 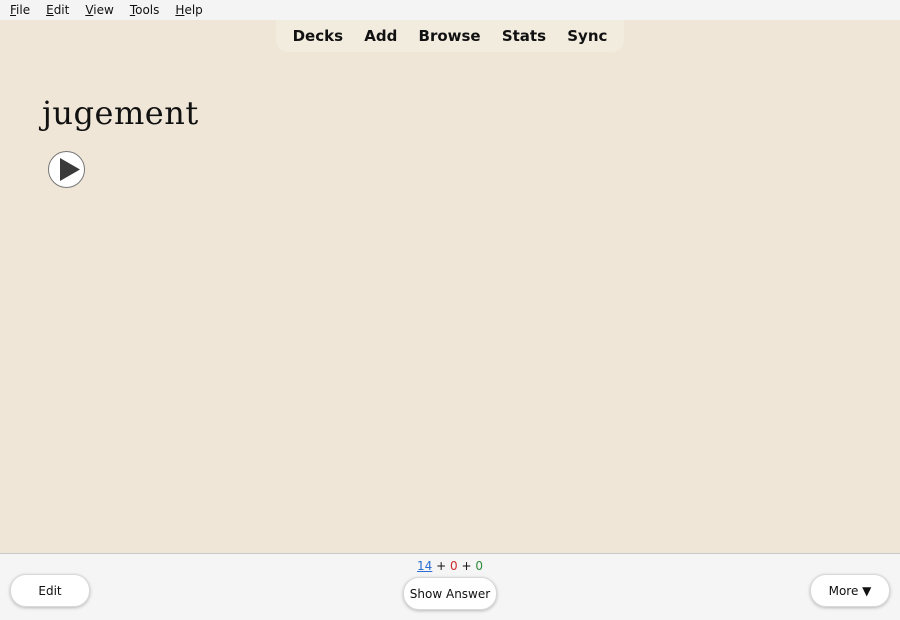 What do you see at coordinates (193, 10) in the screenshot?
I see `menu-help-label: elp` at bounding box center [193, 10].